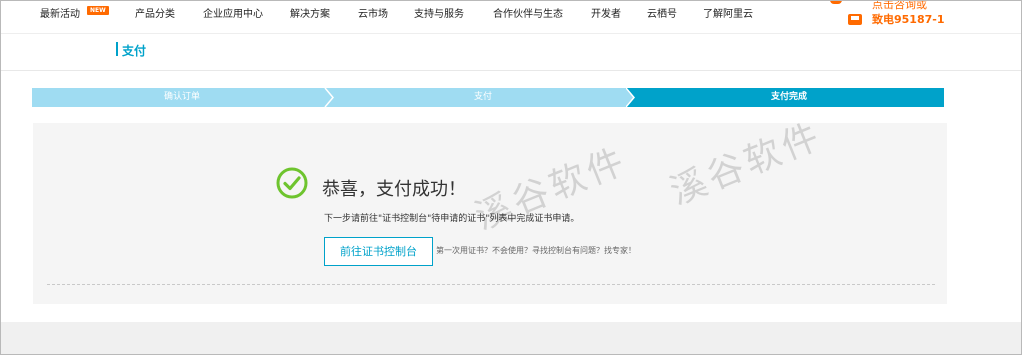  Describe the element at coordinates (292, 183) in the screenshot. I see `success-check-icon` at that location.